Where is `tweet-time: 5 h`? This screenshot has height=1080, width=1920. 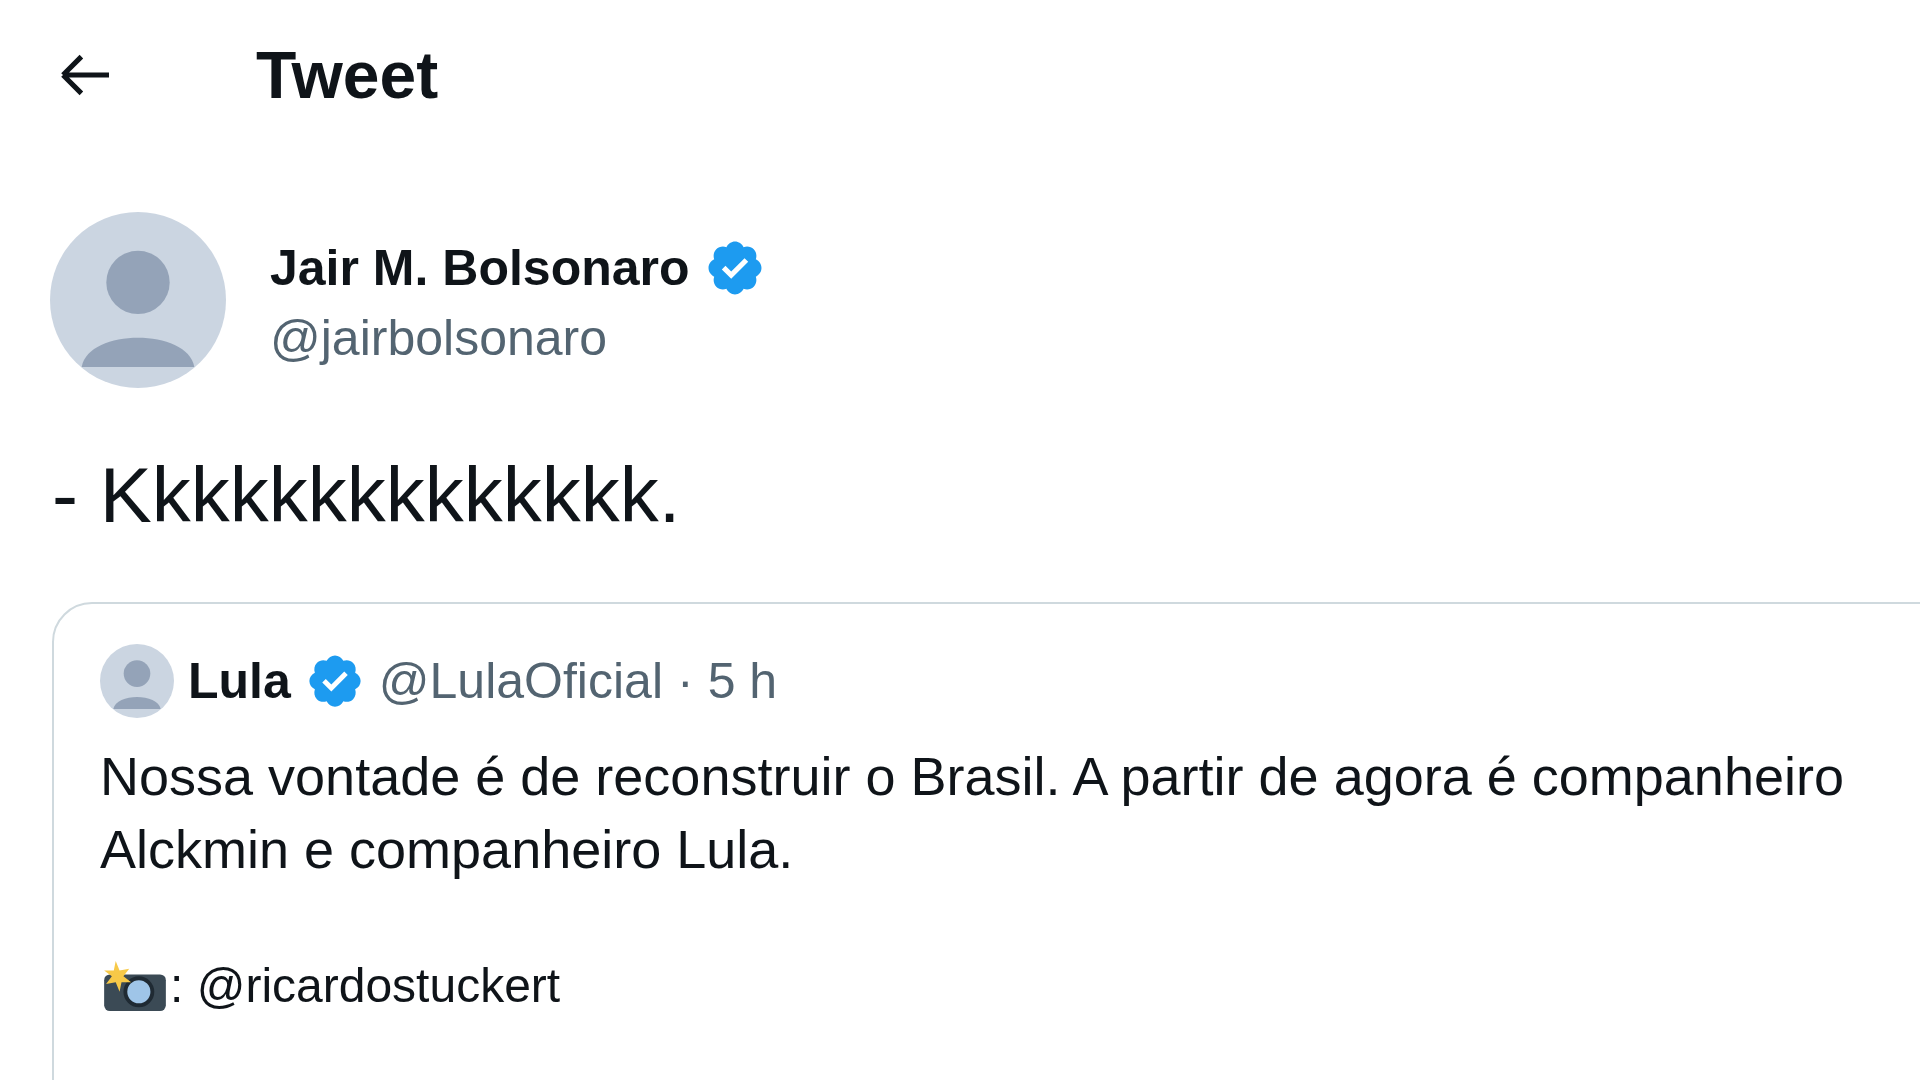 tweet-time: 5 h is located at coordinates (742, 681).